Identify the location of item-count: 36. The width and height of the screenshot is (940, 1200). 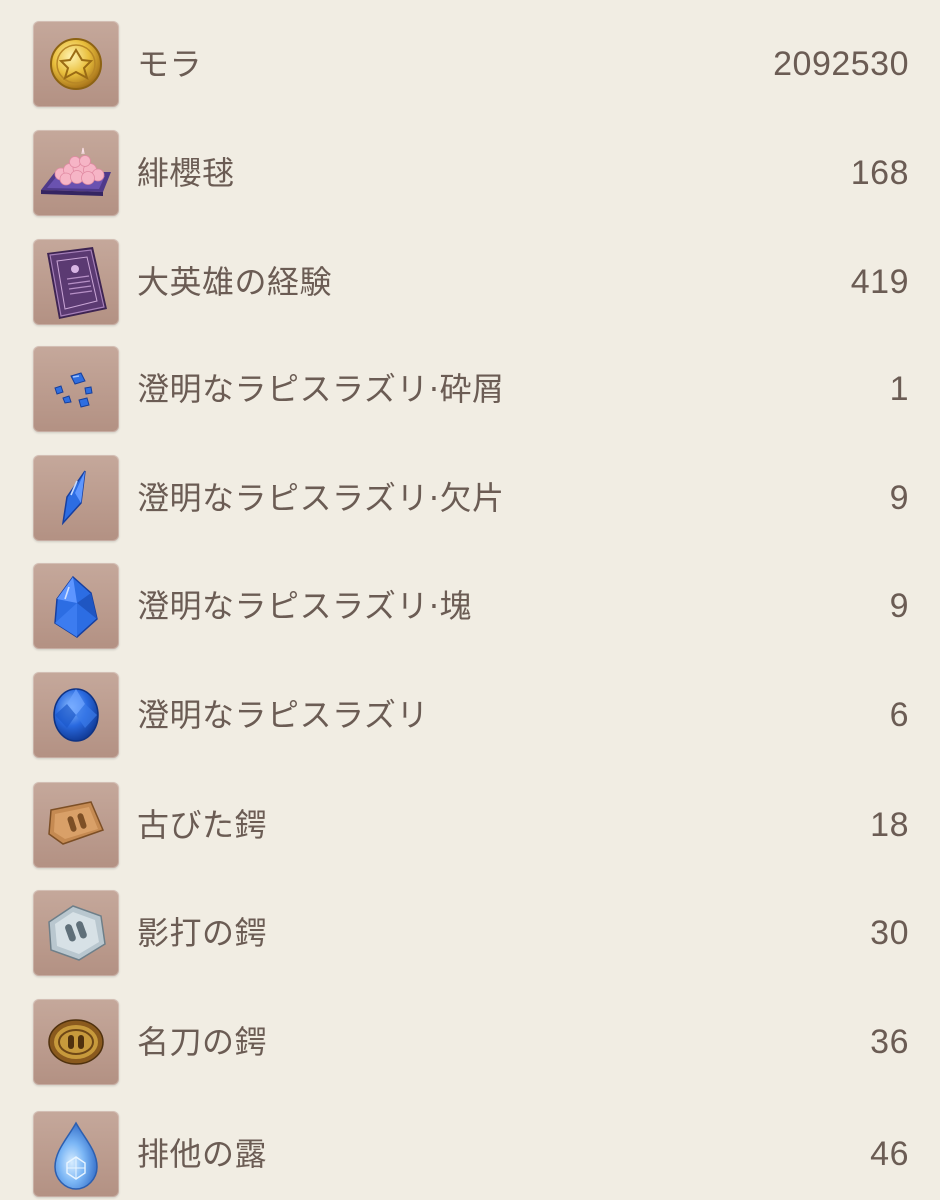
(889, 1042).